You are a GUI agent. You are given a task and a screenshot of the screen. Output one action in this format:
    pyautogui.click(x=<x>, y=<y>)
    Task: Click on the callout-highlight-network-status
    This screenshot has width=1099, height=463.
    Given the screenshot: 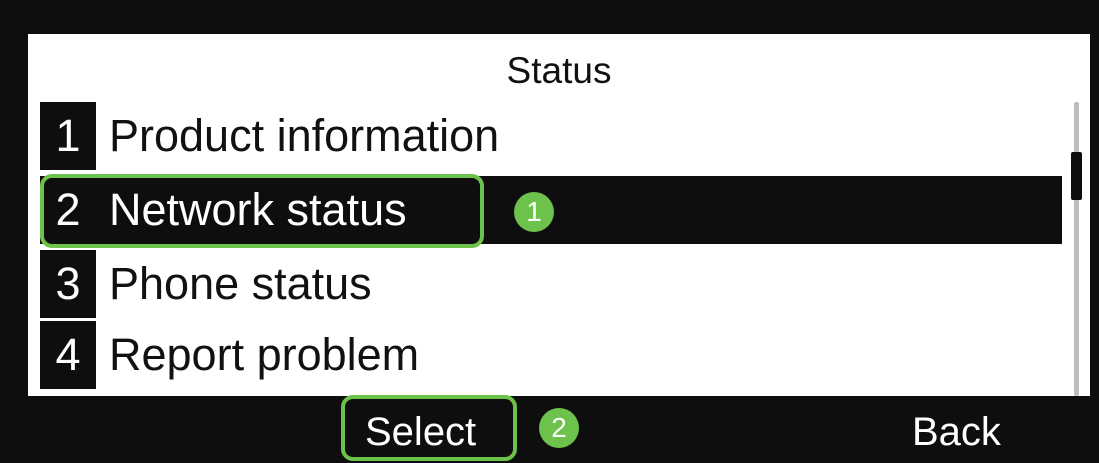 What is the action you would take?
    pyautogui.click(x=262, y=211)
    